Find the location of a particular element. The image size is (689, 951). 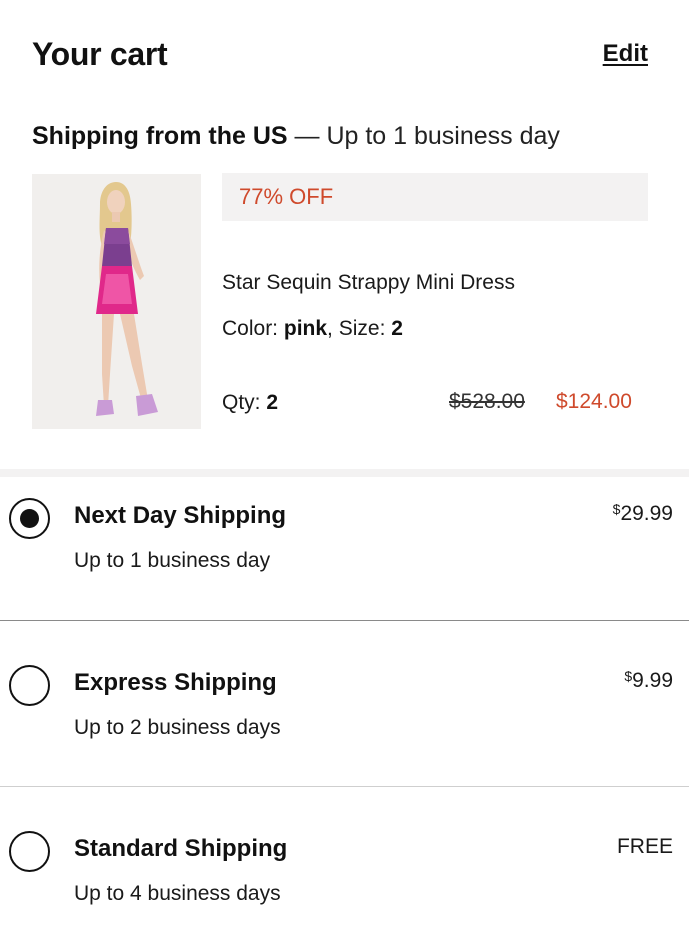

shipping-option-price: $29.99 is located at coordinates (642, 513).